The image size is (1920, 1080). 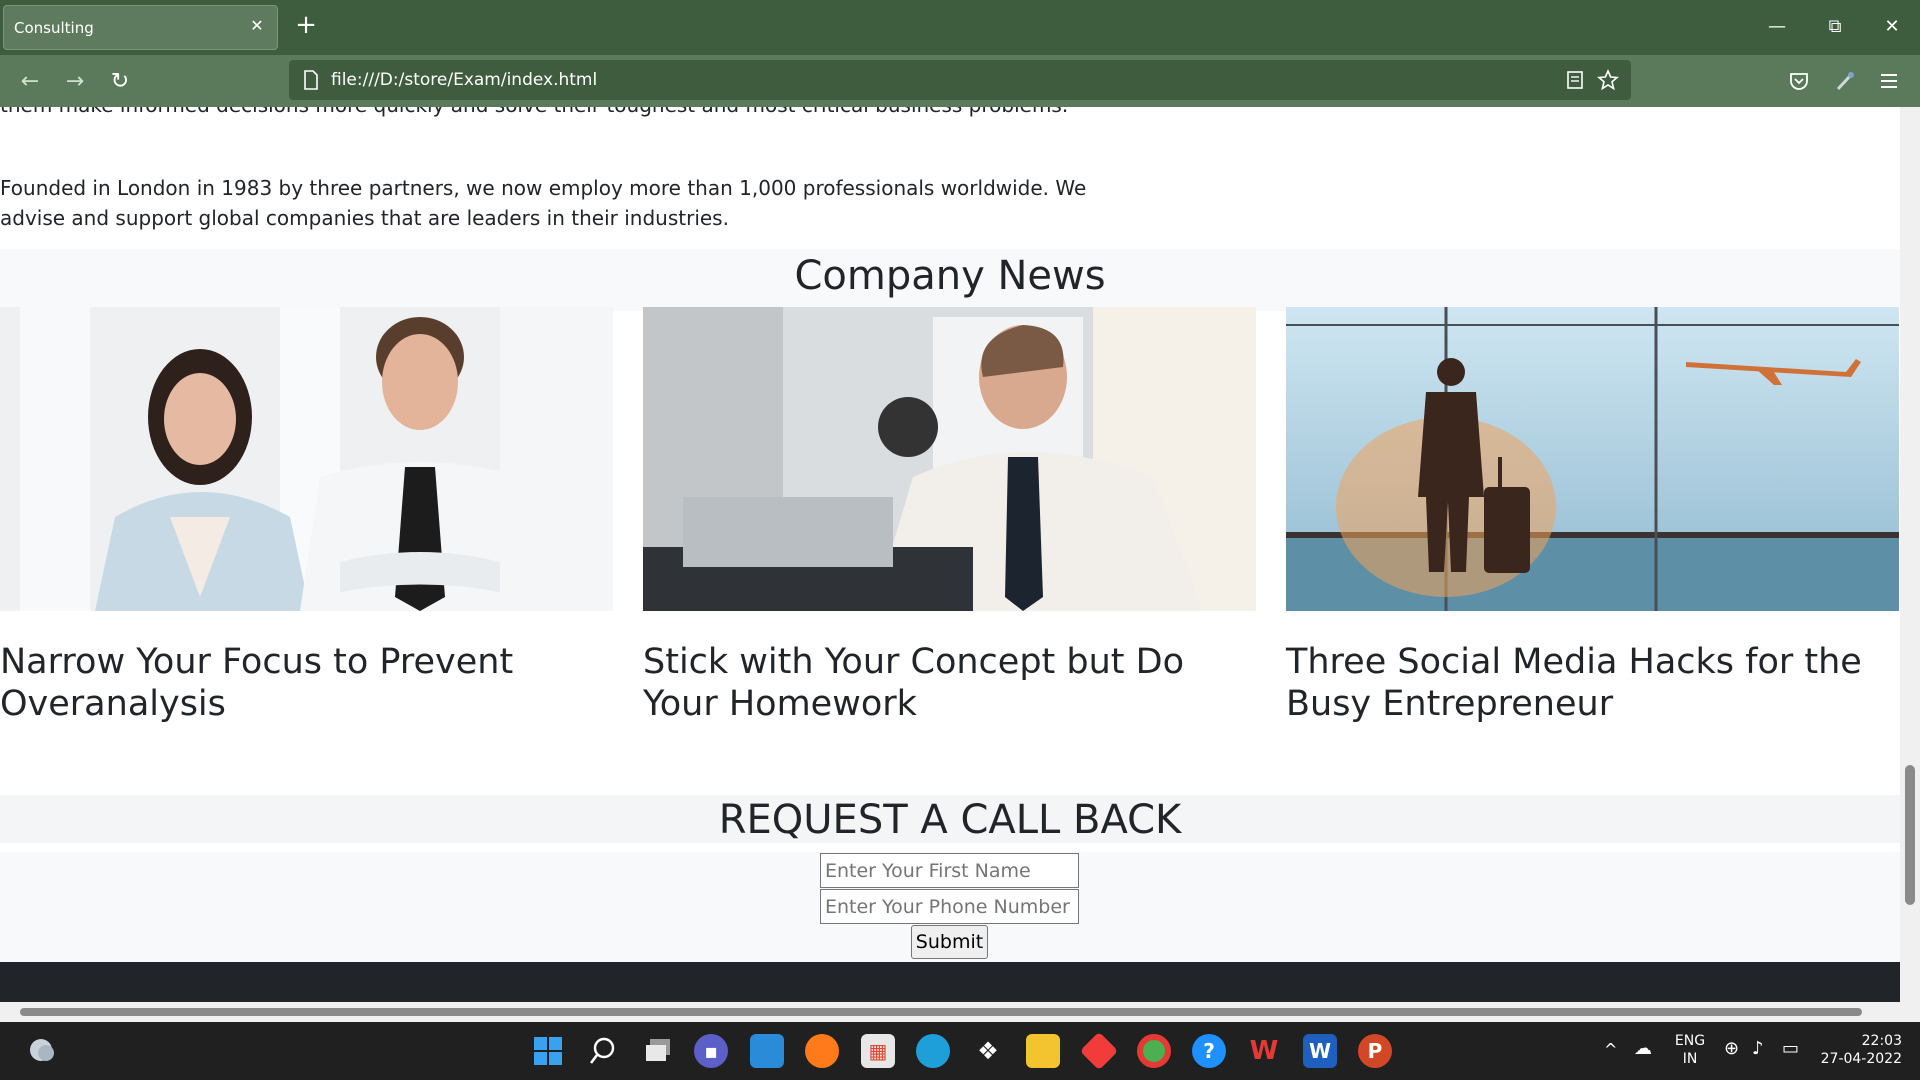 What do you see at coordinates (30, 82) in the screenshot?
I see `back-icon: ←` at bounding box center [30, 82].